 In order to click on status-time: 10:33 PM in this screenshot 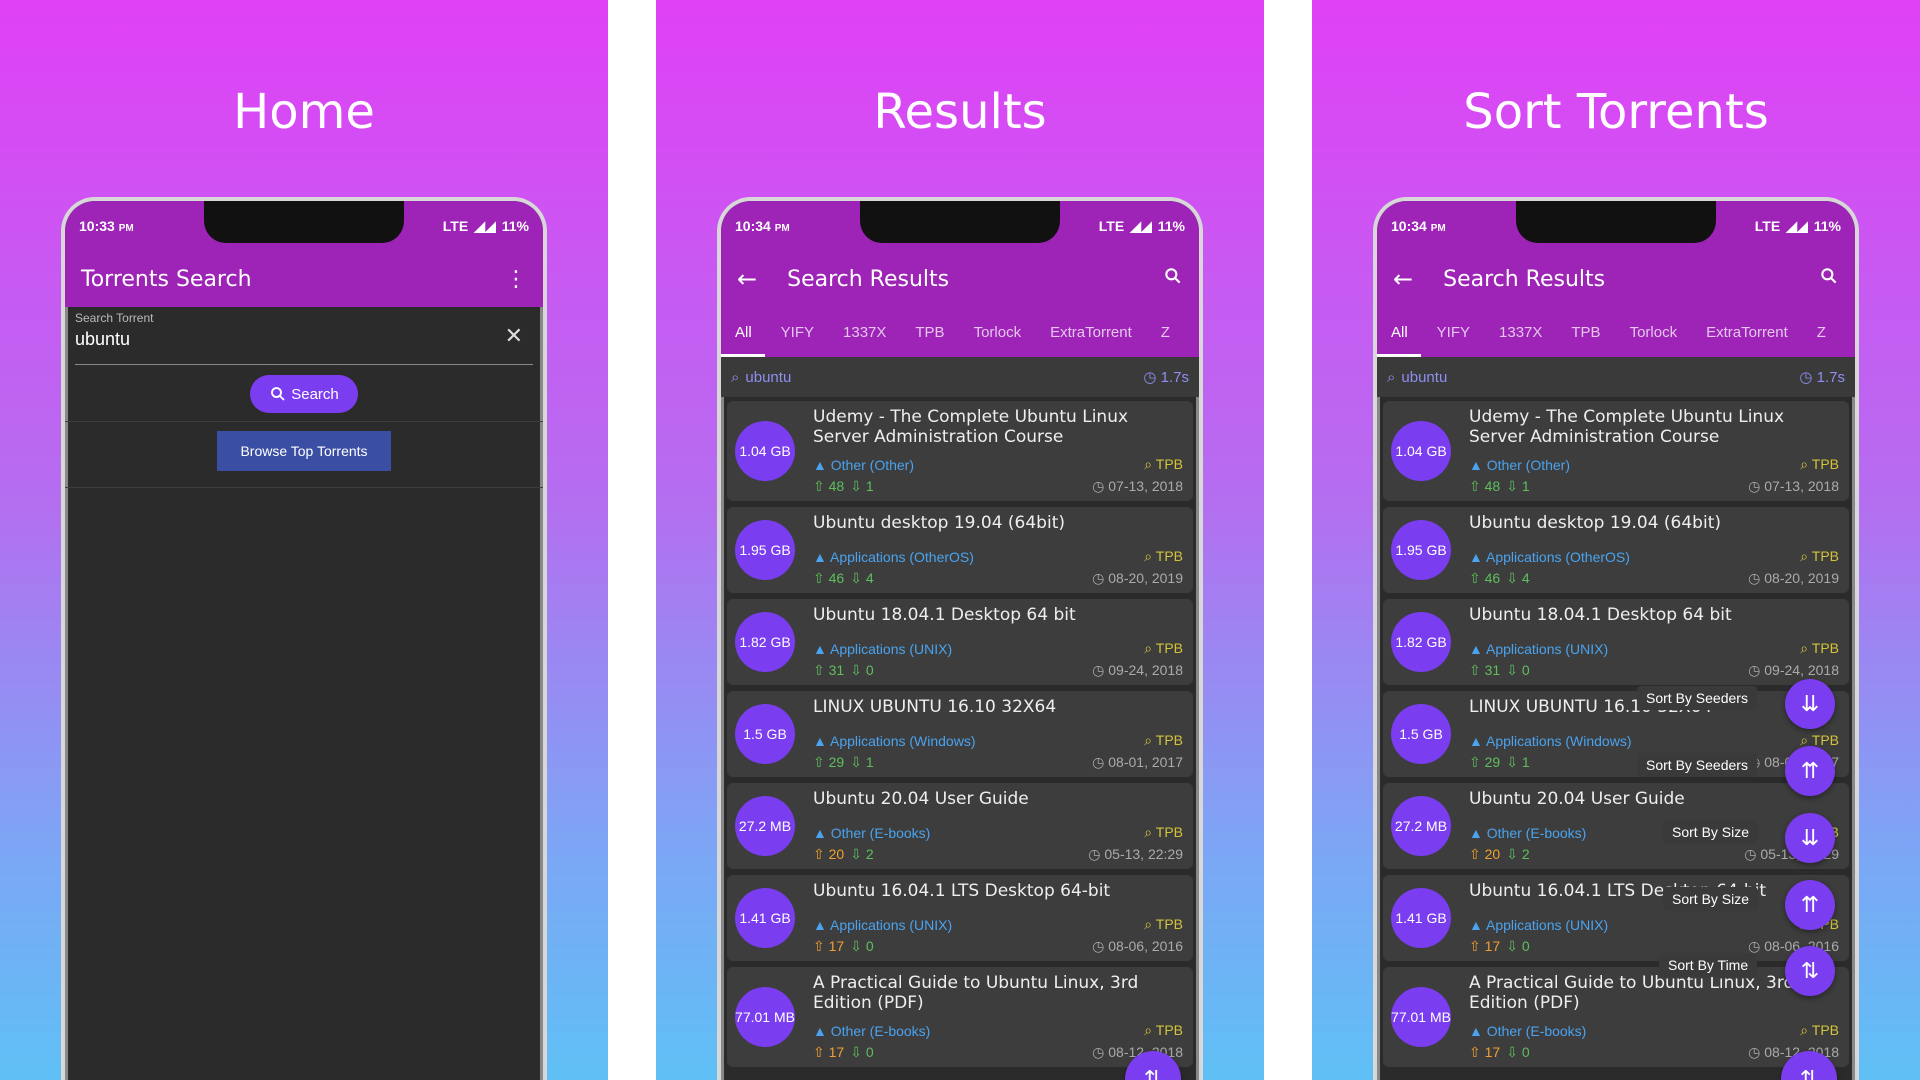, I will do `click(106, 226)`.